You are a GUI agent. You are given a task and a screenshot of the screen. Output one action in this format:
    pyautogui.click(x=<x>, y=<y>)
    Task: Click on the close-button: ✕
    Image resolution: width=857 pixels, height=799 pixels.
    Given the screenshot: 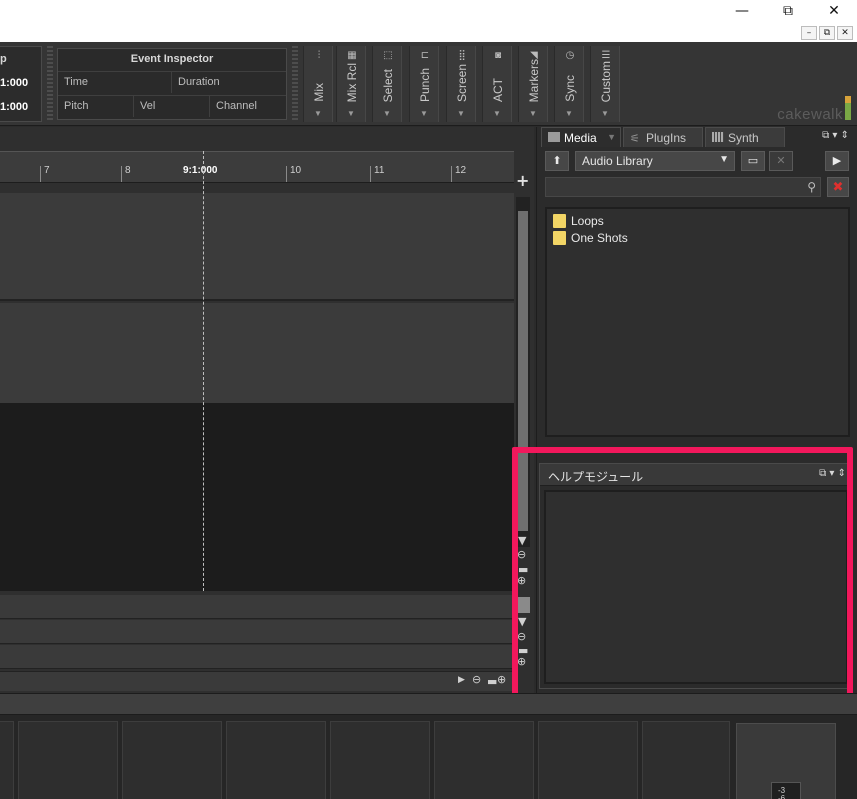 What is the action you would take?
    pyautogui.click(x=834, y=12)
    